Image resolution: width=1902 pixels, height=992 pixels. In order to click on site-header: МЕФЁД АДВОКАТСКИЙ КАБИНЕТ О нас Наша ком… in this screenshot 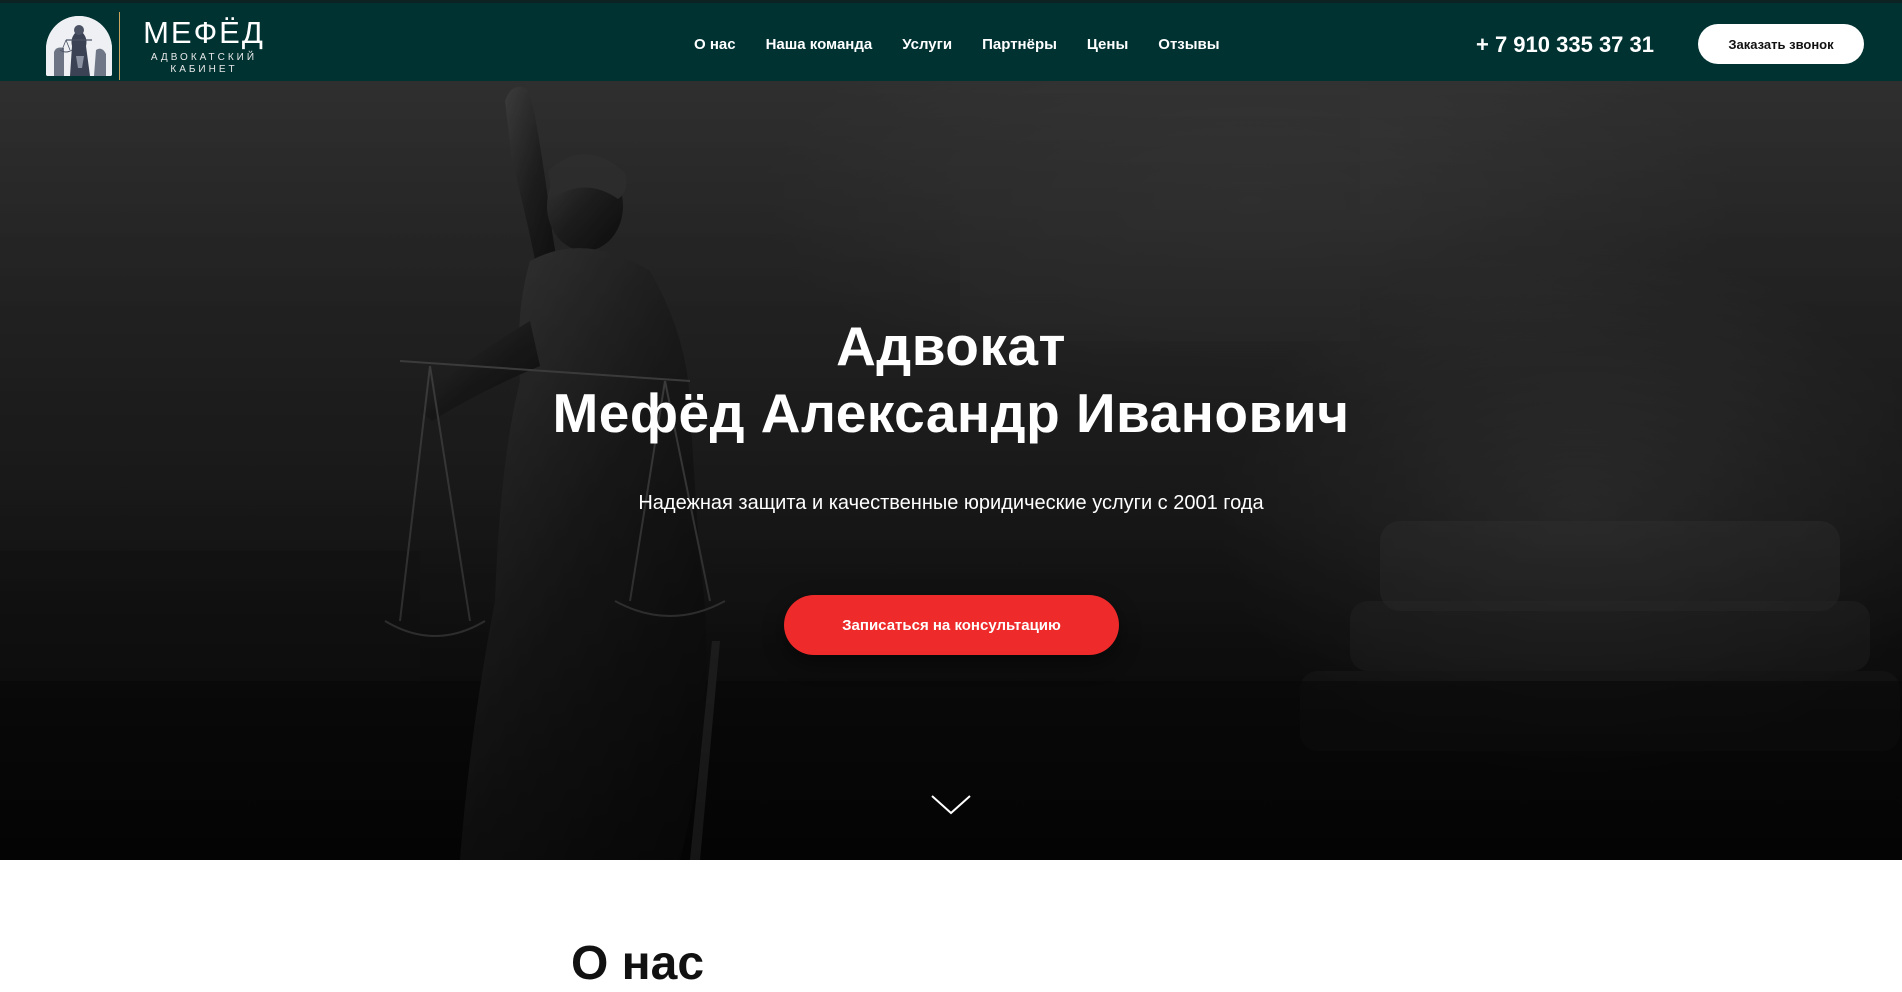, I will do `click(951, 40)`.